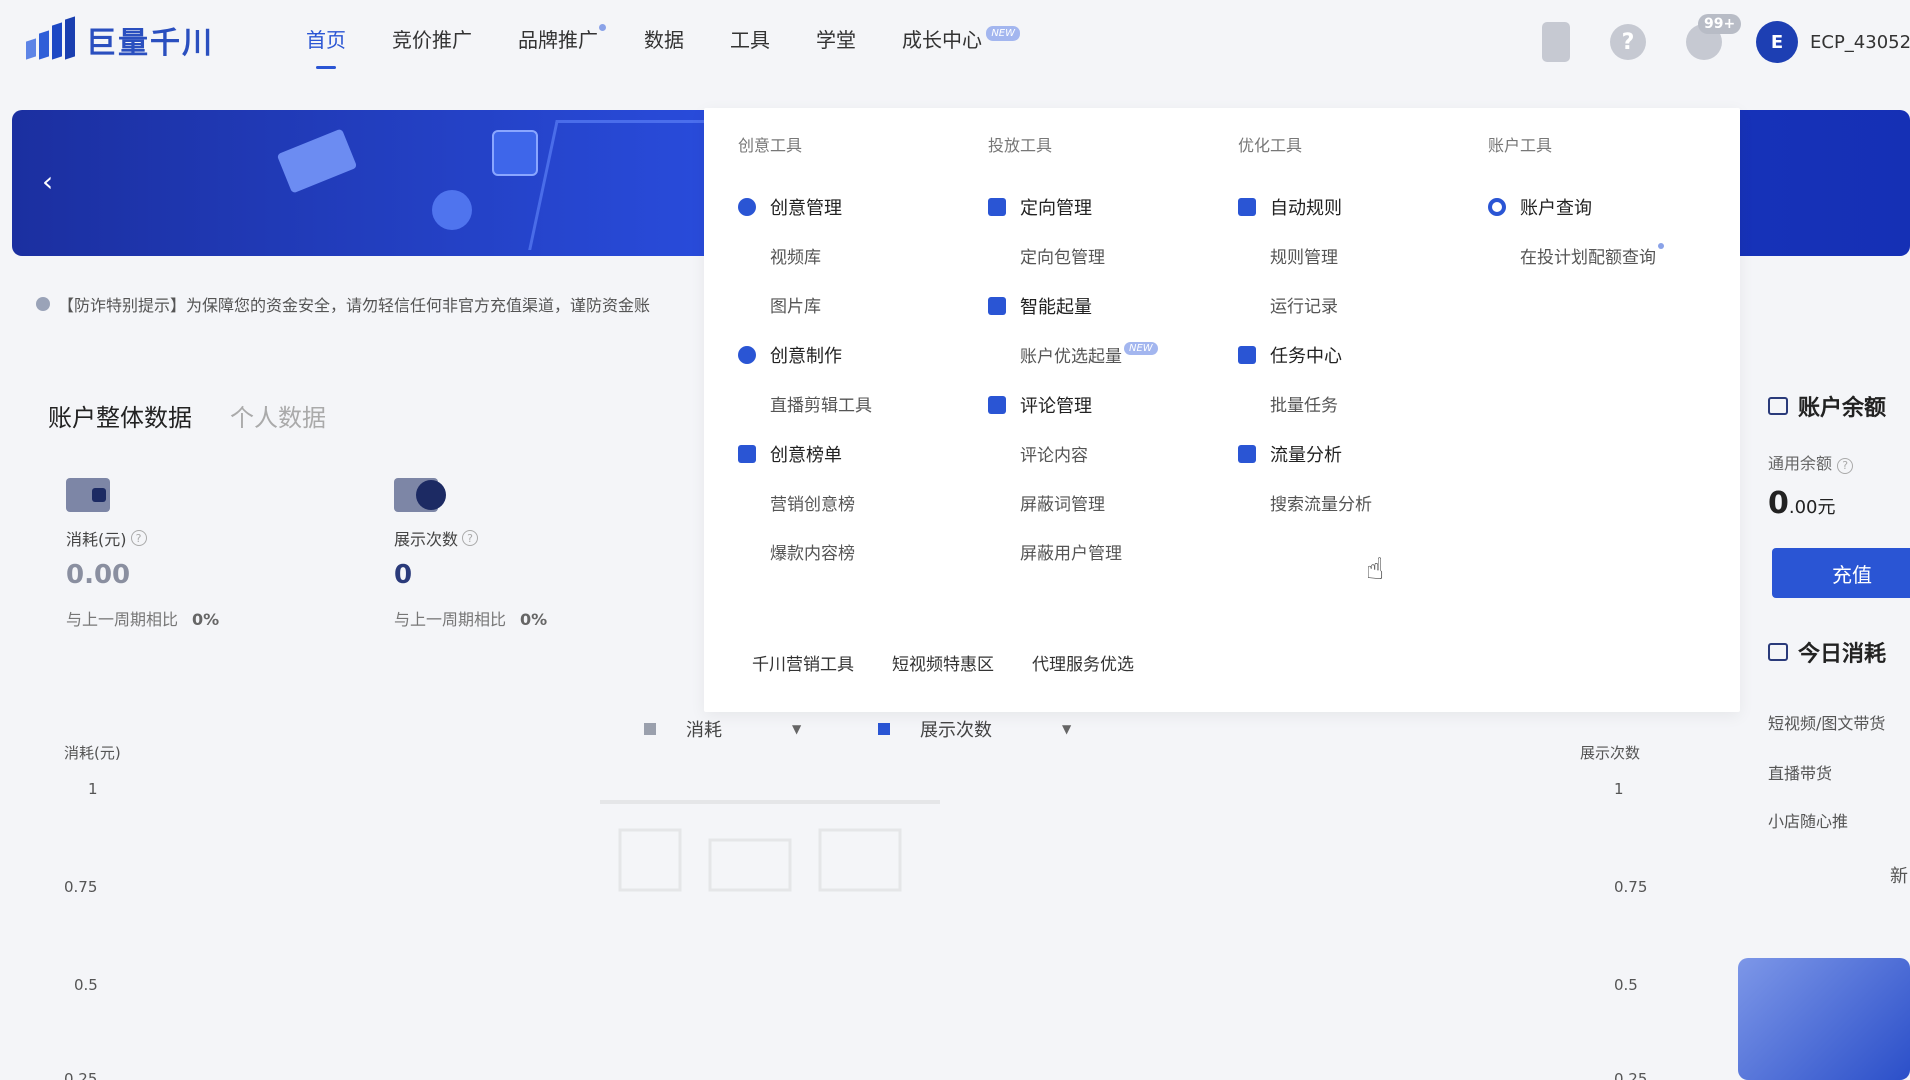 The width and height of the screenshot is (1910, 1080). I want to click on today-item: 直播带货, so click(1800, 773).